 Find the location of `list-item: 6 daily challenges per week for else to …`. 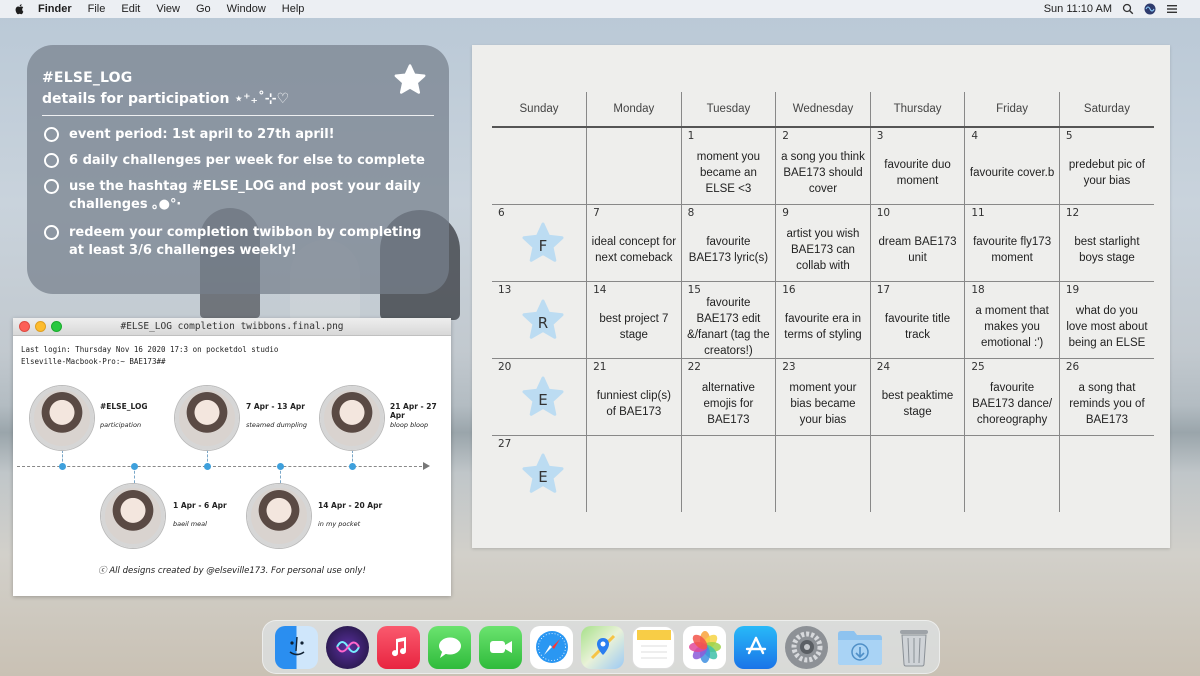

list-item: 6 daily challenges per week for else to … is located at coordinates (237, 161).